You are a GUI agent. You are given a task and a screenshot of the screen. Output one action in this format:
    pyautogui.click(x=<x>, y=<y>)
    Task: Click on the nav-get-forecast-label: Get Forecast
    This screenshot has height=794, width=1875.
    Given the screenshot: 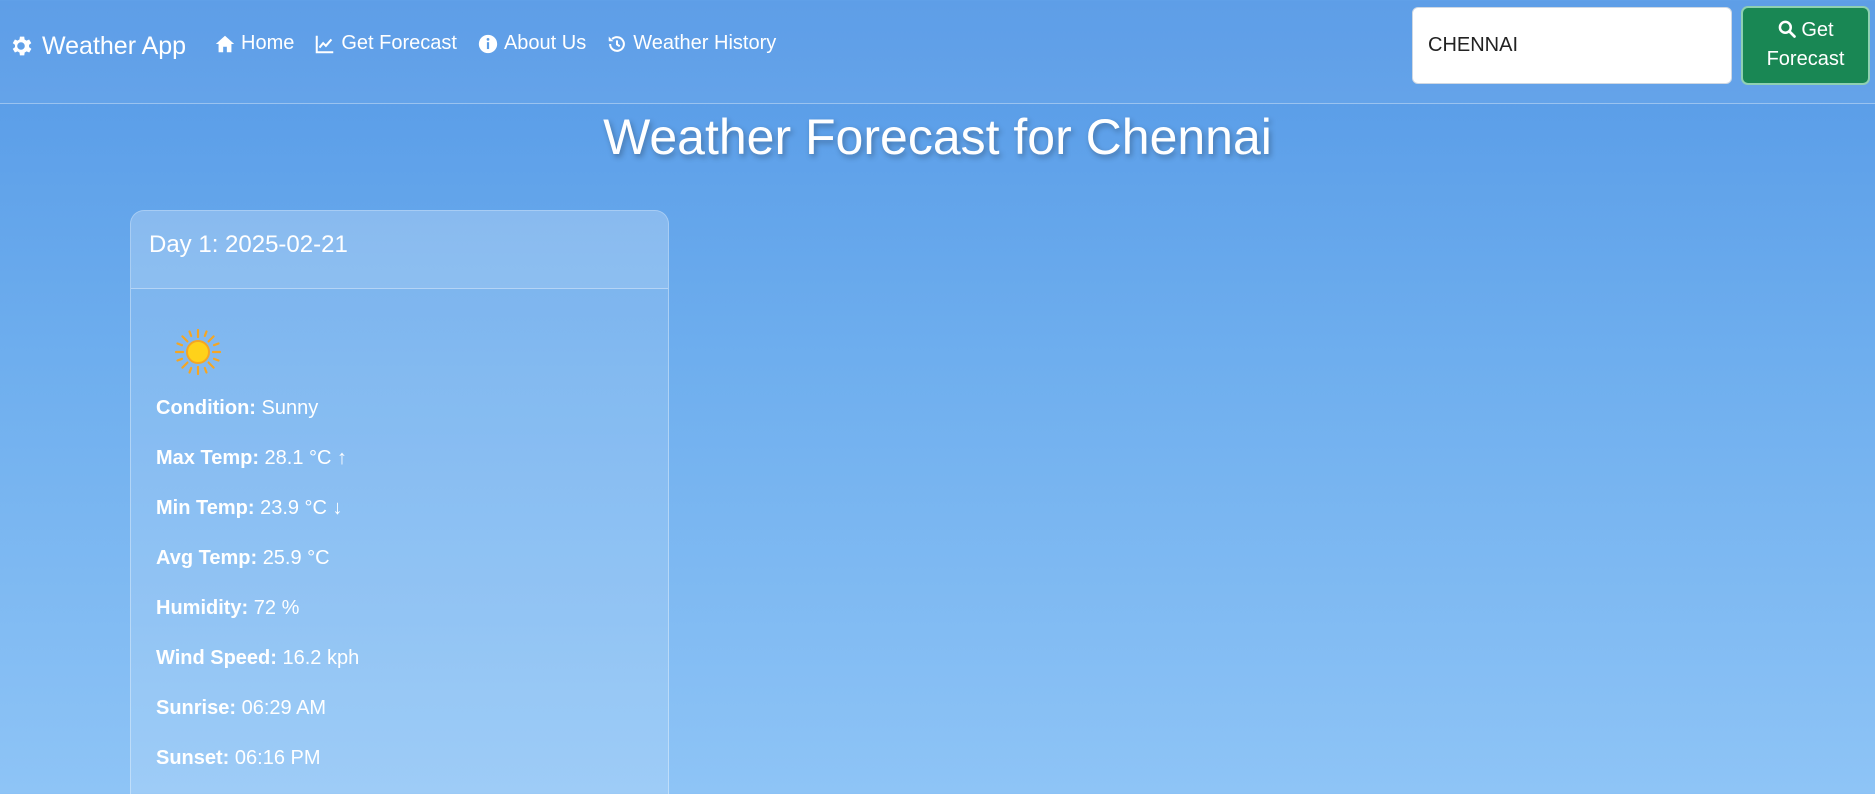 What is the action you would take?
    pyautogui.click(x=399, y=43)
    